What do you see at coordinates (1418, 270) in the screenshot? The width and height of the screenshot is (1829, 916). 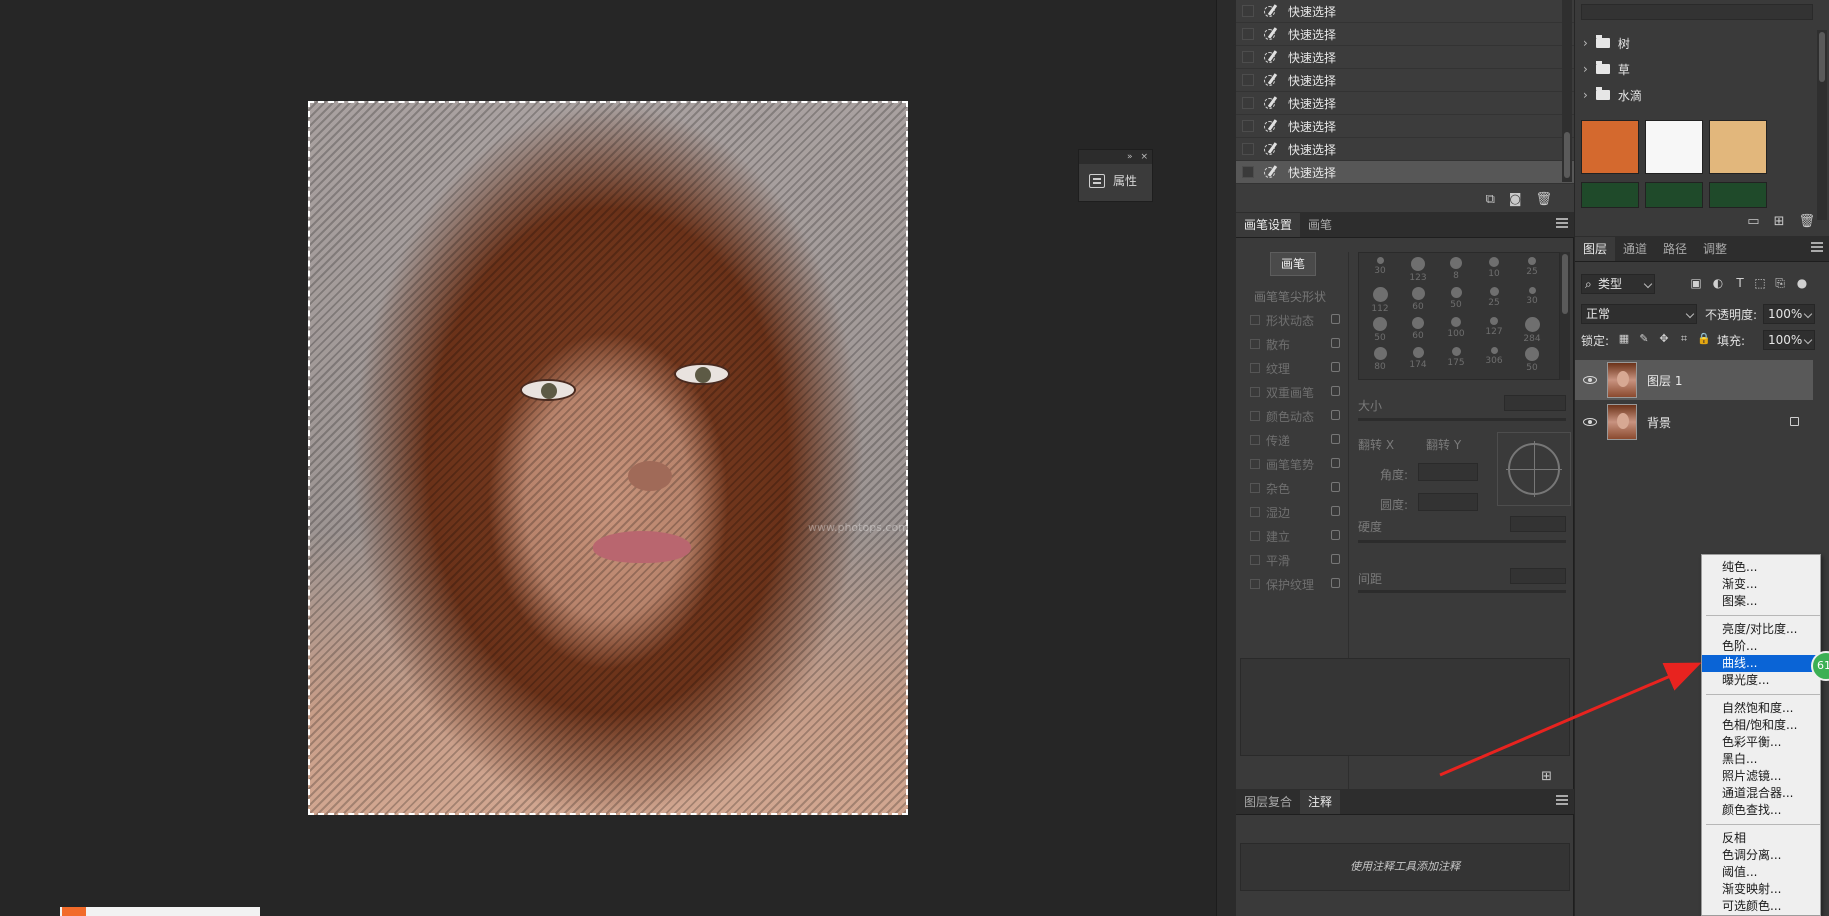 I see `brush-tip: 123` at bounding box center [1418, 270].